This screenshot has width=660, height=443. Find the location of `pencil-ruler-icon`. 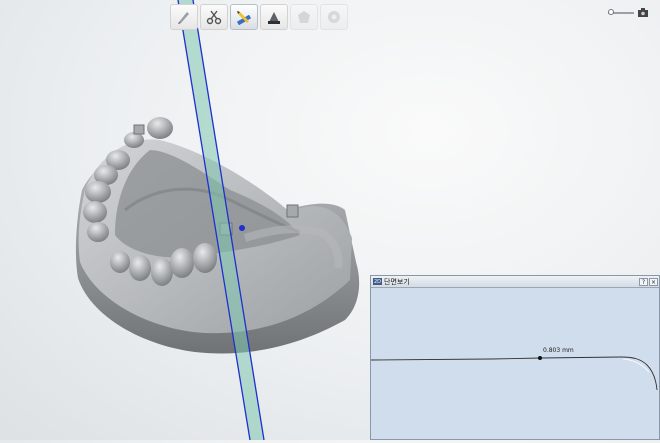

pencil-ruler-icon is located at coordinates (244, 18).